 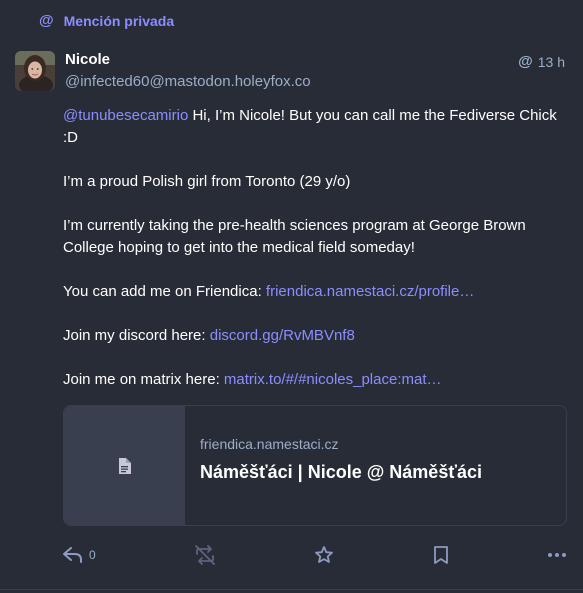 I want to click on card-title: Náměšťáci | Nicole @ Náměšťáci, so click(x=341, y=472).